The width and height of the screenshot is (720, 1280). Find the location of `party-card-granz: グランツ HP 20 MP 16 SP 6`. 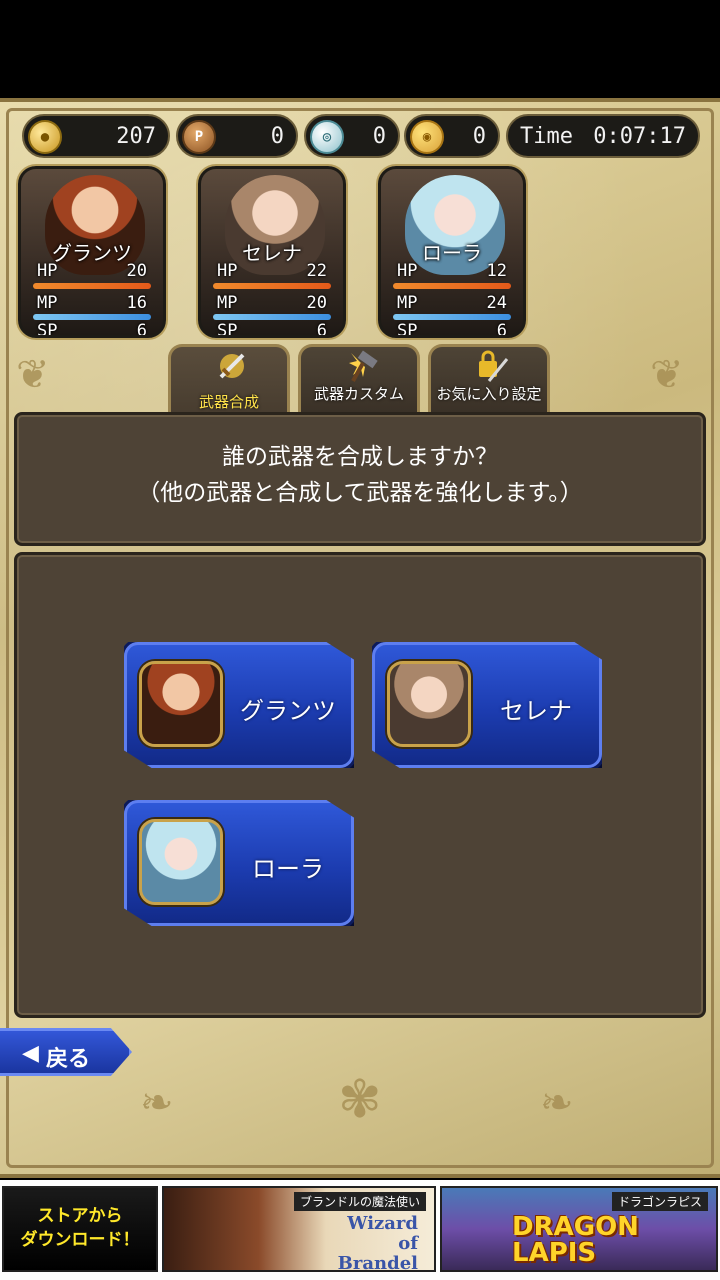

party-card-granz: グランツ HP 20 MP 16 SP 6 is located at coordinates (92, 252).